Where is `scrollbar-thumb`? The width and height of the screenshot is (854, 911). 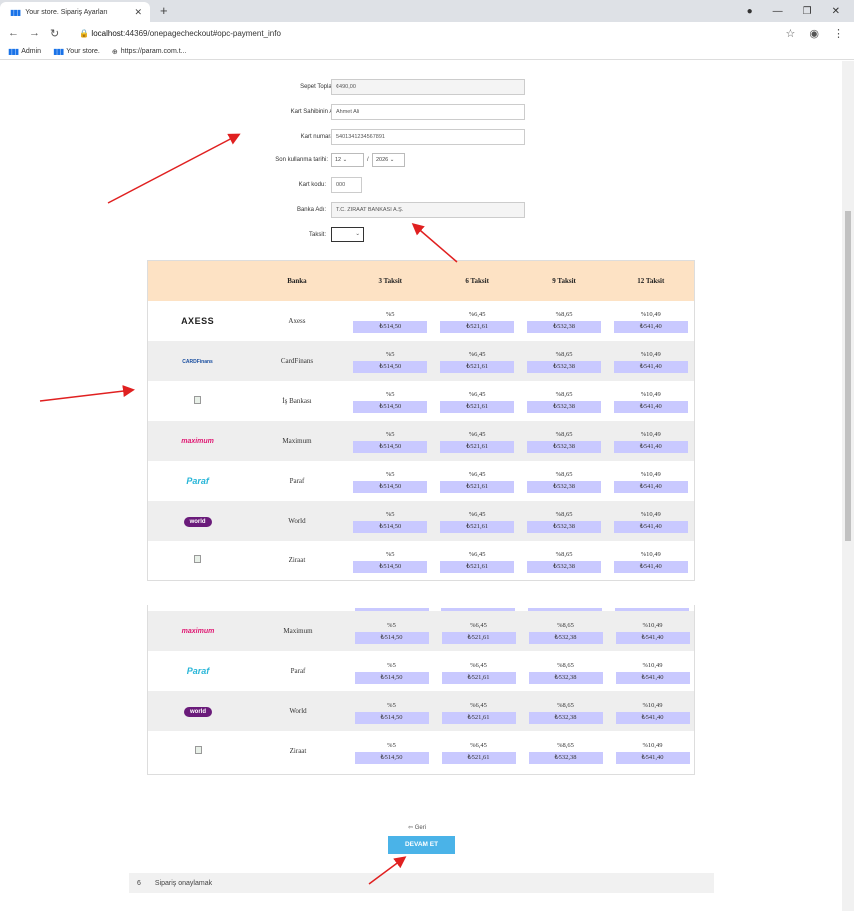 scrollbar-thumb is located at coordinates (848, 376).